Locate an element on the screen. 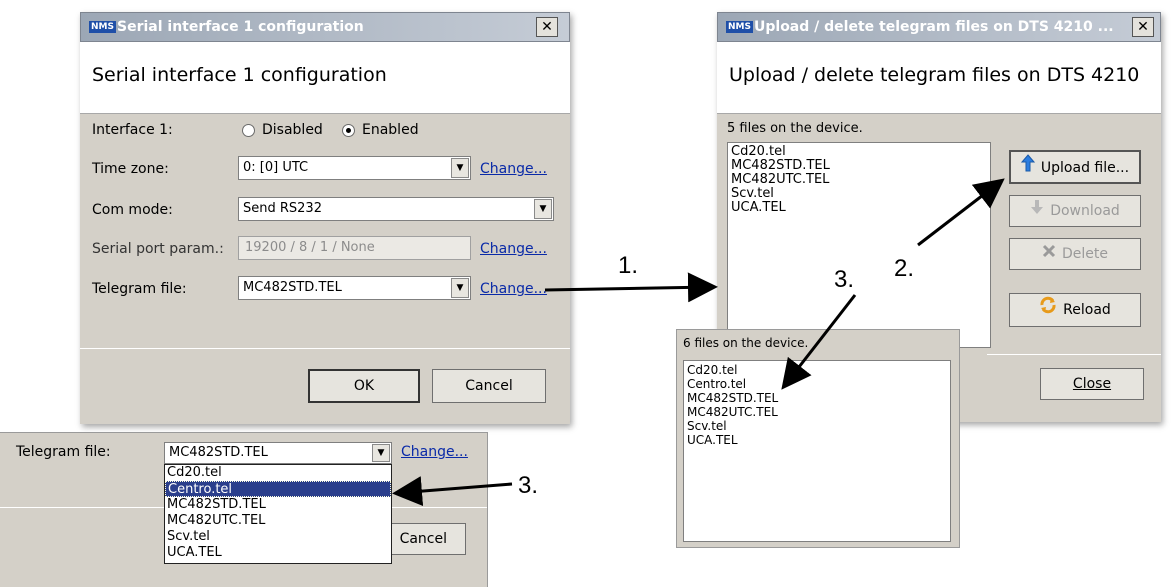  delete-button: Delete is located at coordinates (1075, 254).